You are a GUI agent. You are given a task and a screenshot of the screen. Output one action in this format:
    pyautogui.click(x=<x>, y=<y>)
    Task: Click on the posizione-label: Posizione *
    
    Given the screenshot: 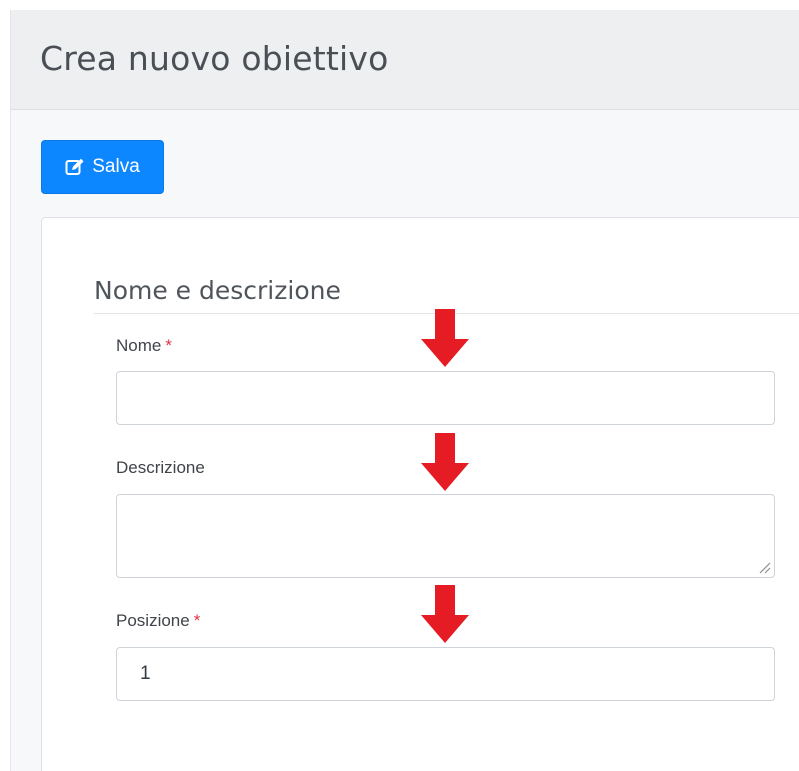 What is the action you would take?
    pyautogui.click(x=158, y=621)
    